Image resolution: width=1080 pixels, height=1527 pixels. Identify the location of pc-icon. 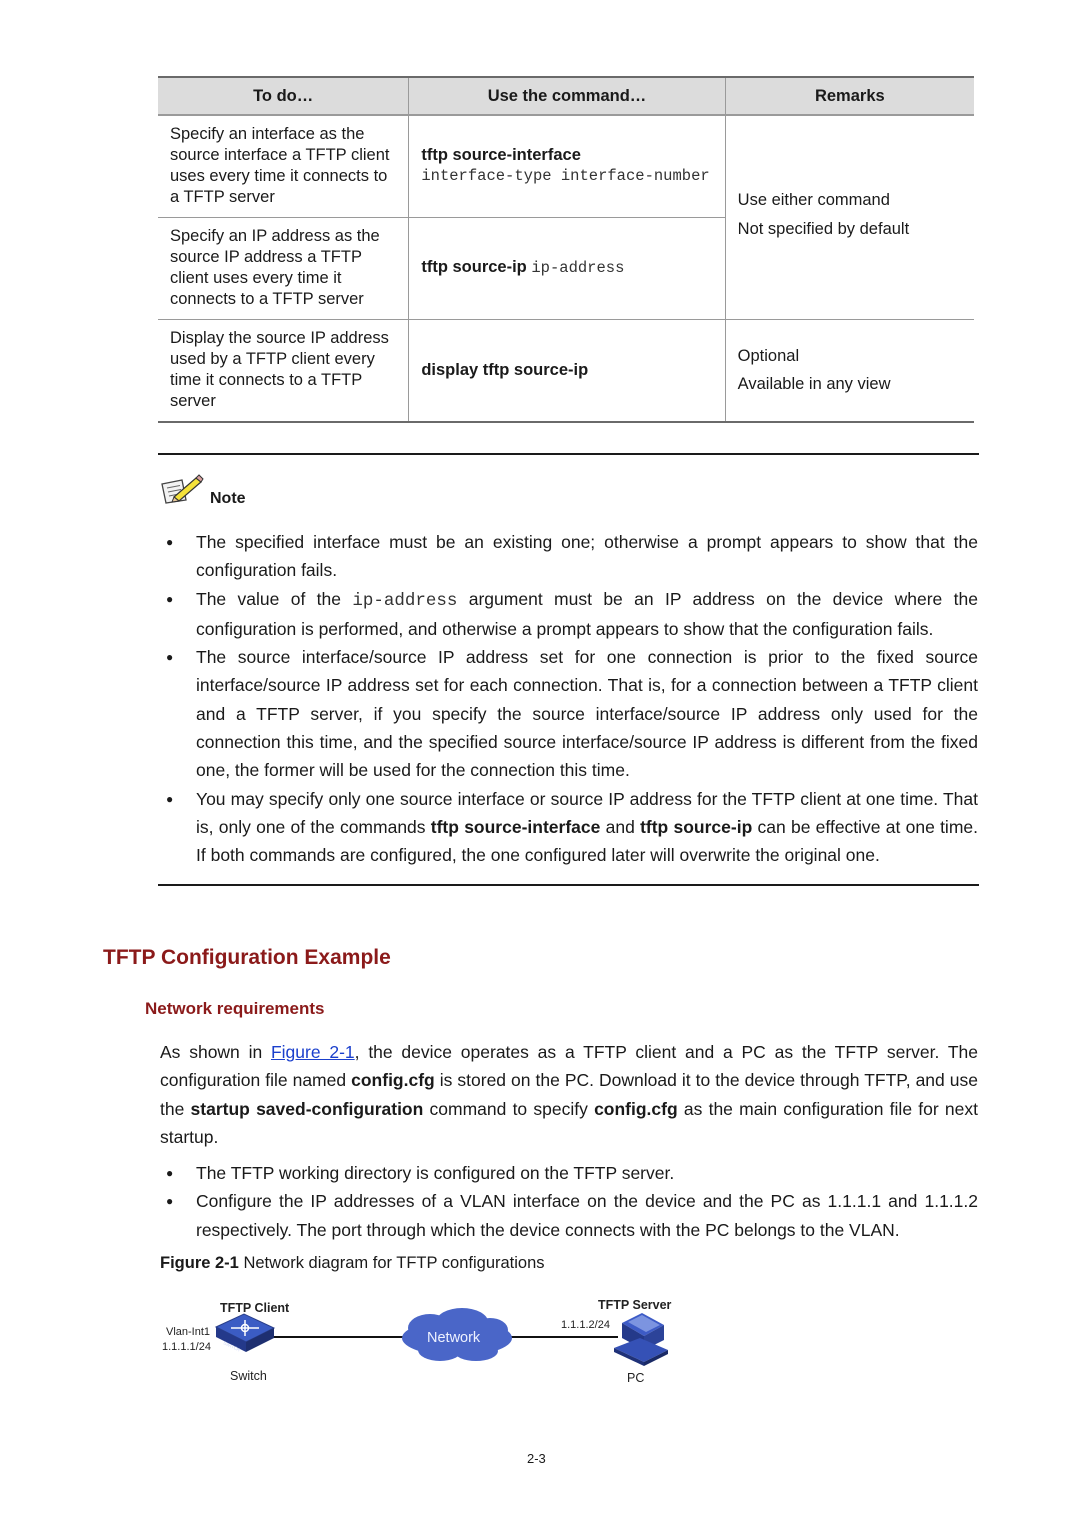
(641, 1339).